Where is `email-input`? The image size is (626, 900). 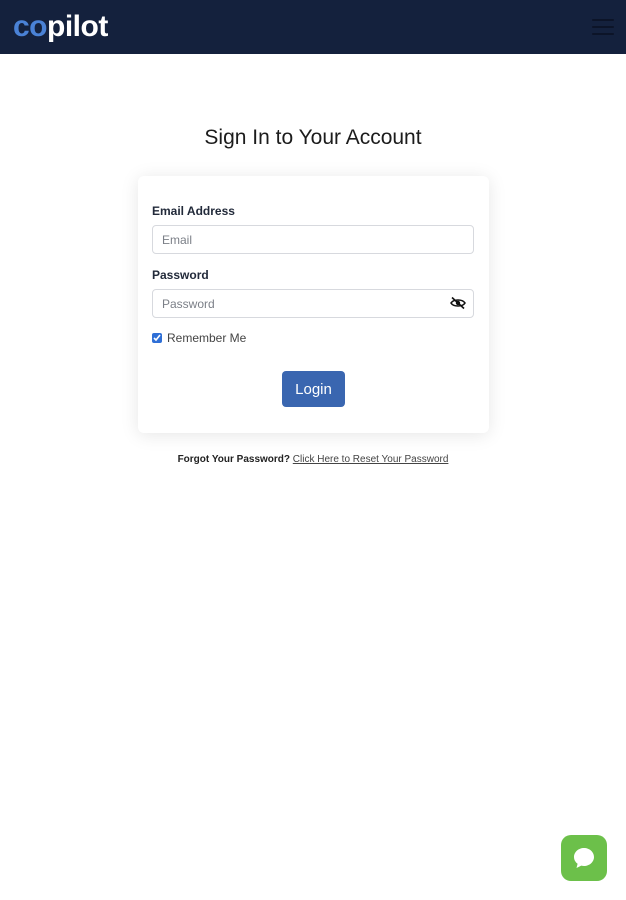 email-input is located at coordinates (313, 239).